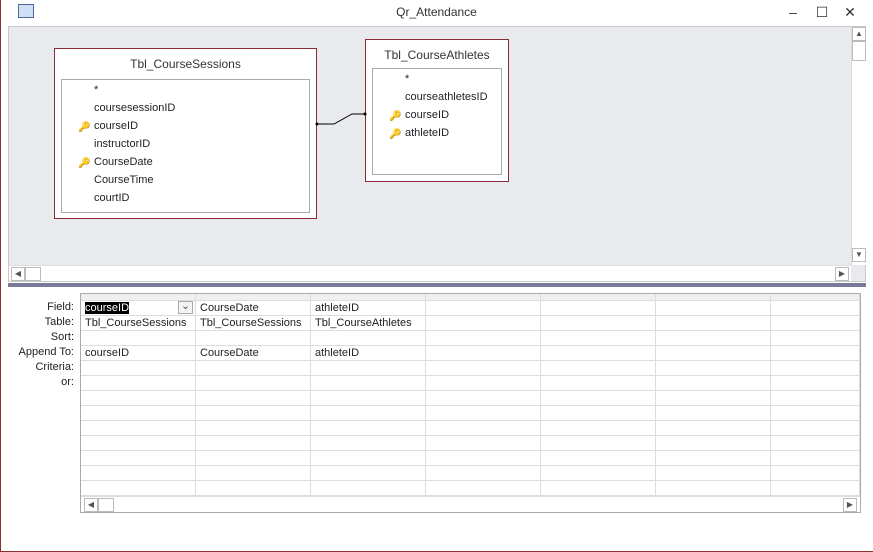 This screenshot has width=873, height=552. What do you see at coordinates (859, 255) in the screenshot?
I see `scroll-down-icon: ▼` at bounding box center [859, 255].